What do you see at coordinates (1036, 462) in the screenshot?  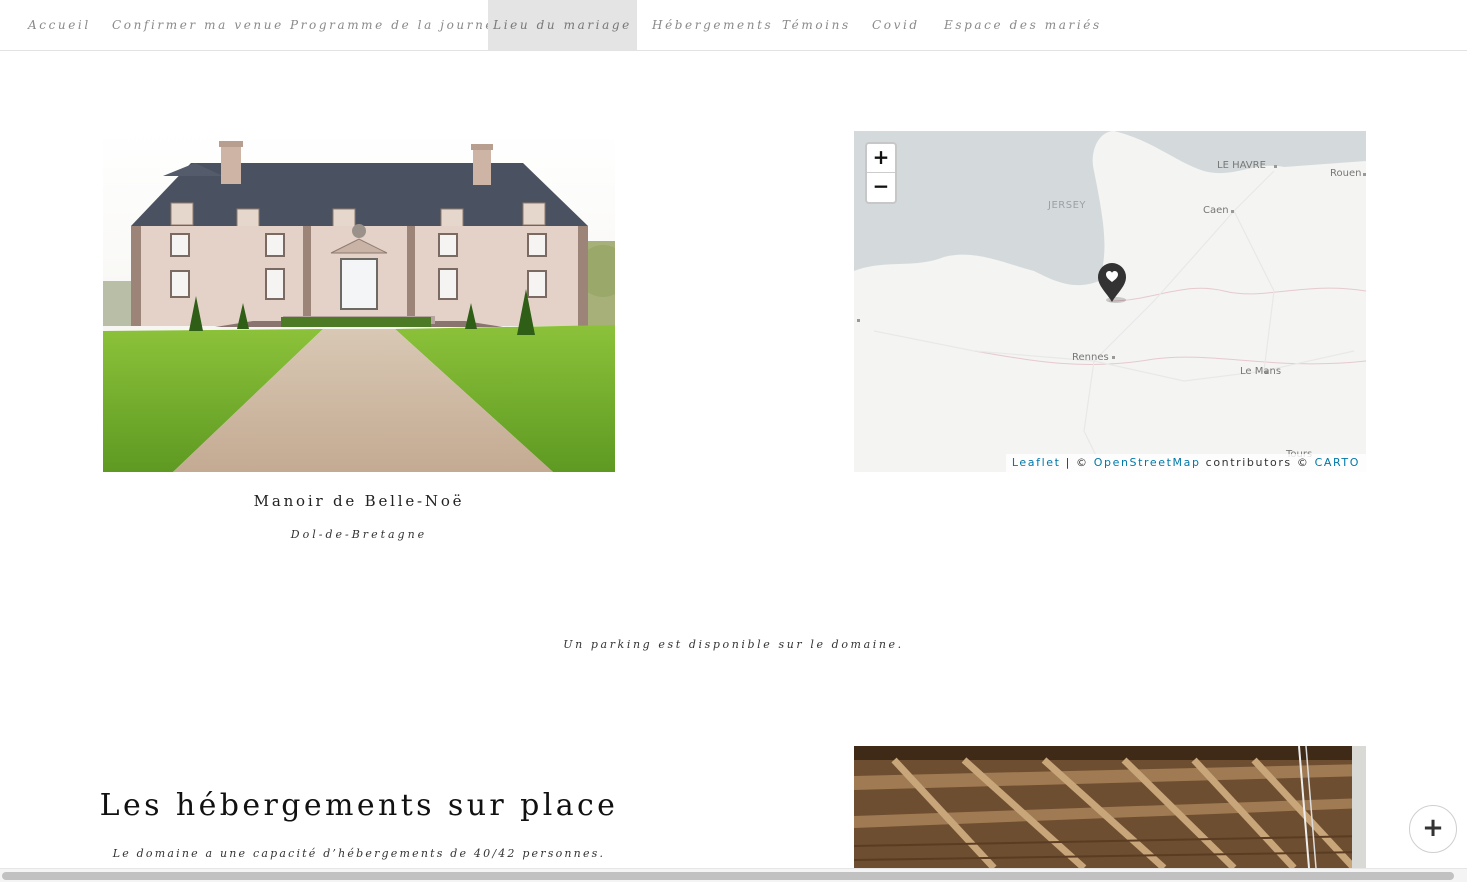 I see `leaflet-link: Leaflet` at bounding box center [1036, 462].